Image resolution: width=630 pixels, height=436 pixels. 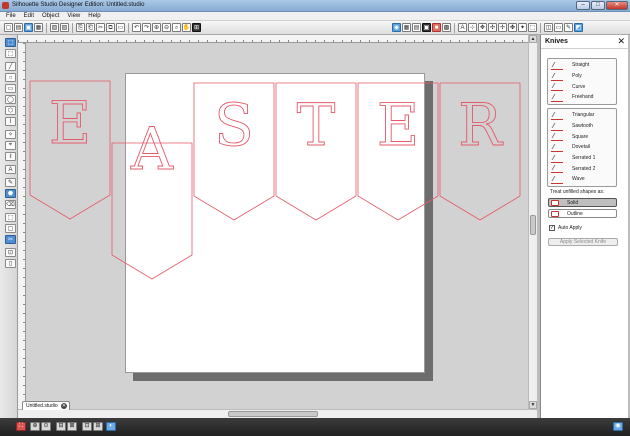 I want to click on undo-icon: ↶, so click(x=136, y=27).